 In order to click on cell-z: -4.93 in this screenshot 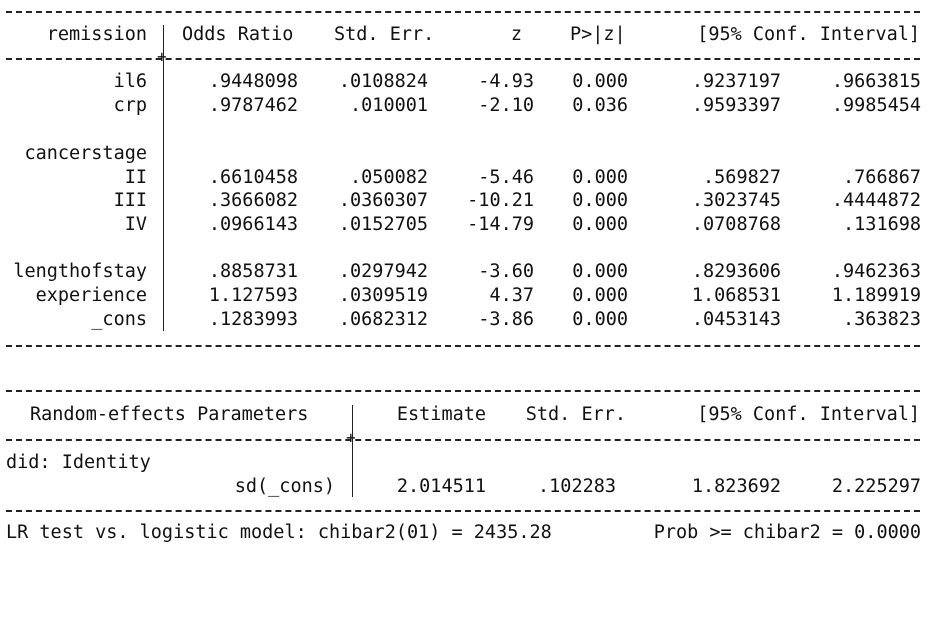, I will do `click(506, 81)`.